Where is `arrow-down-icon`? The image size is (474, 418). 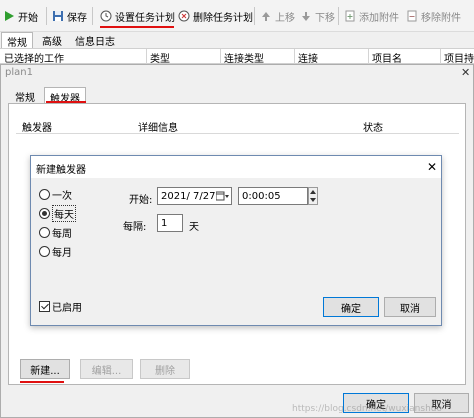
arrow-down-icon is located at coordinates (306, 16).